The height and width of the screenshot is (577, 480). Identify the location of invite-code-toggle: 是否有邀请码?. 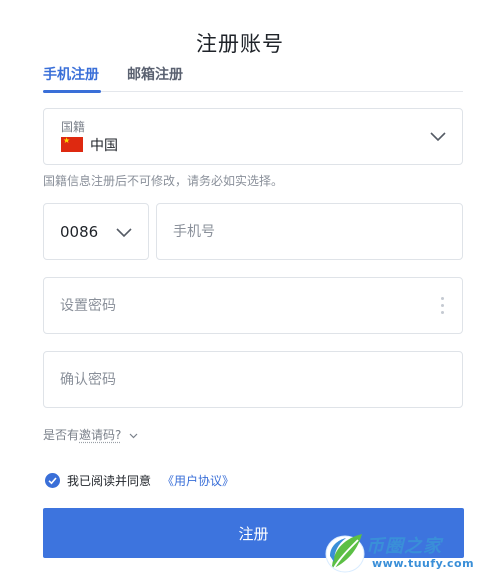
(90, 434).